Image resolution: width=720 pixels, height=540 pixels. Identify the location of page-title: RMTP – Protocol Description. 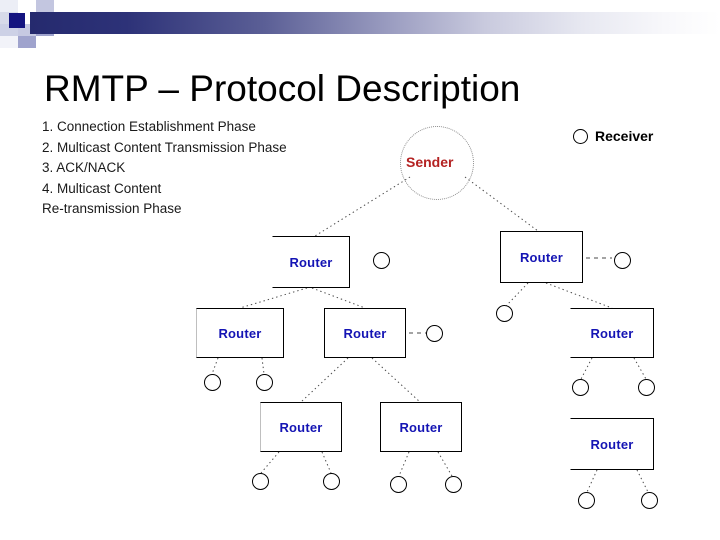
(282, 88).